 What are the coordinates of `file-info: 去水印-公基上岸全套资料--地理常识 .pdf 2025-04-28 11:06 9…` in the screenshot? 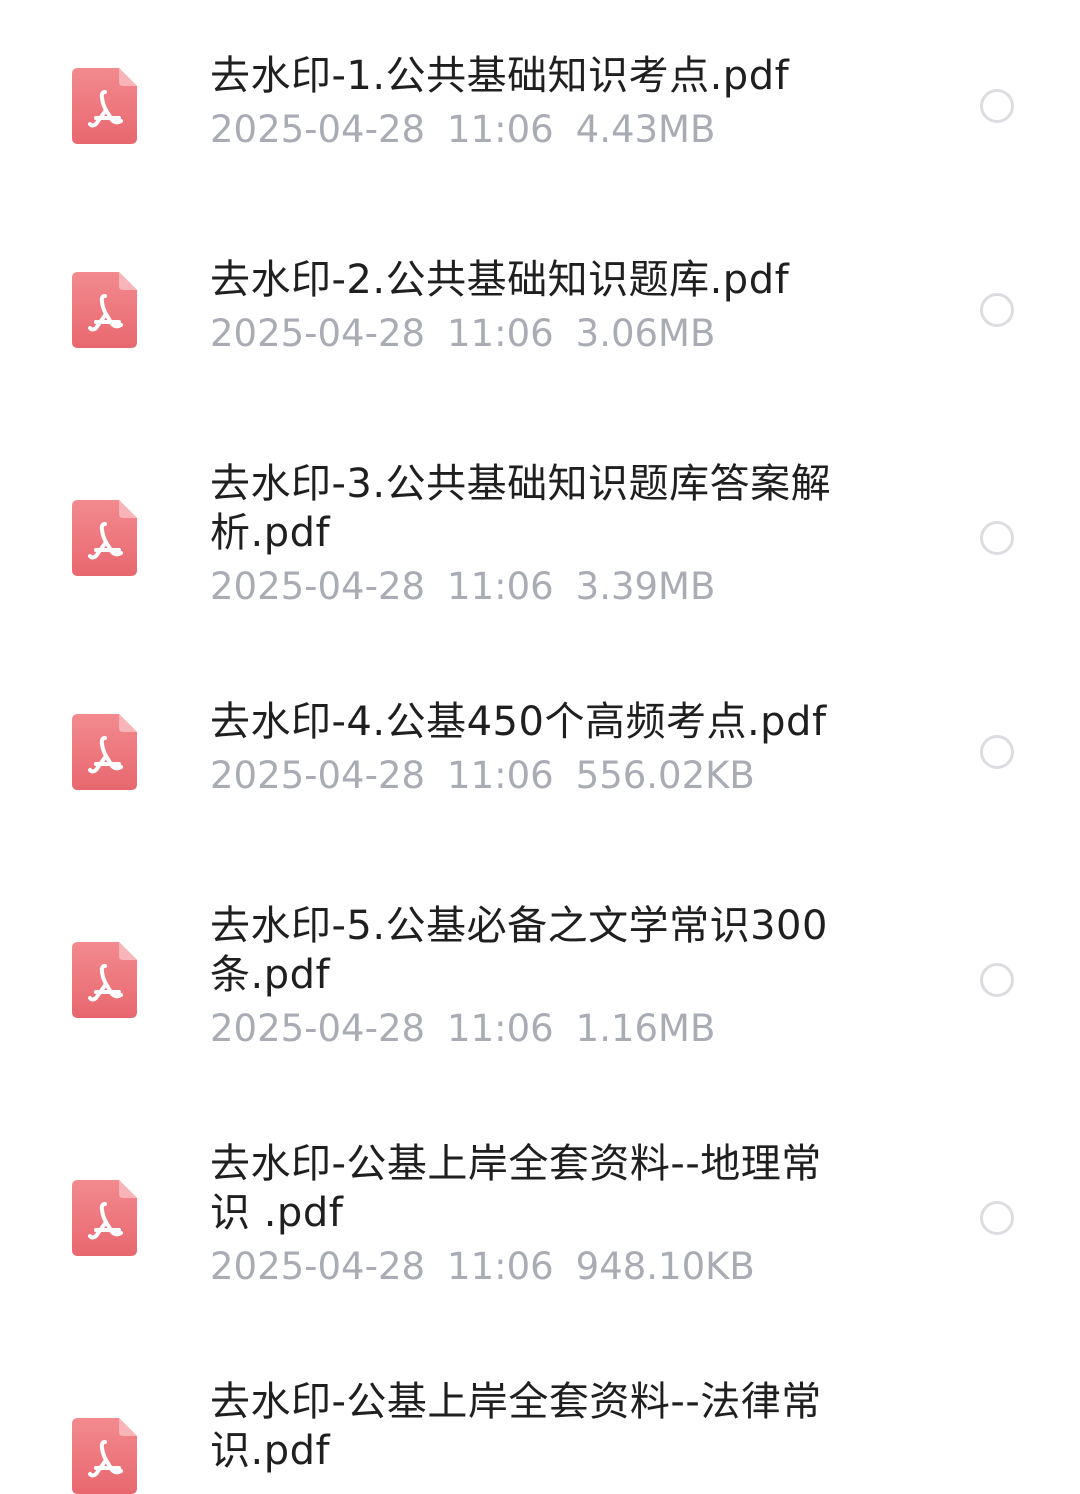 It's located at (535, 1215).